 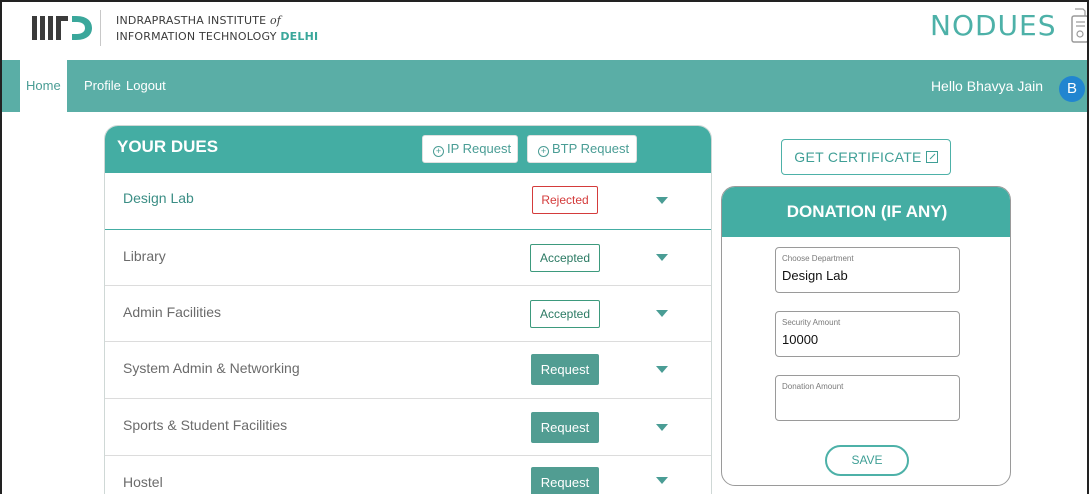 What do you see at coordinates (144, 256) in the screenshot?
I see `due-name: Library` at bounding box center [144, 256].